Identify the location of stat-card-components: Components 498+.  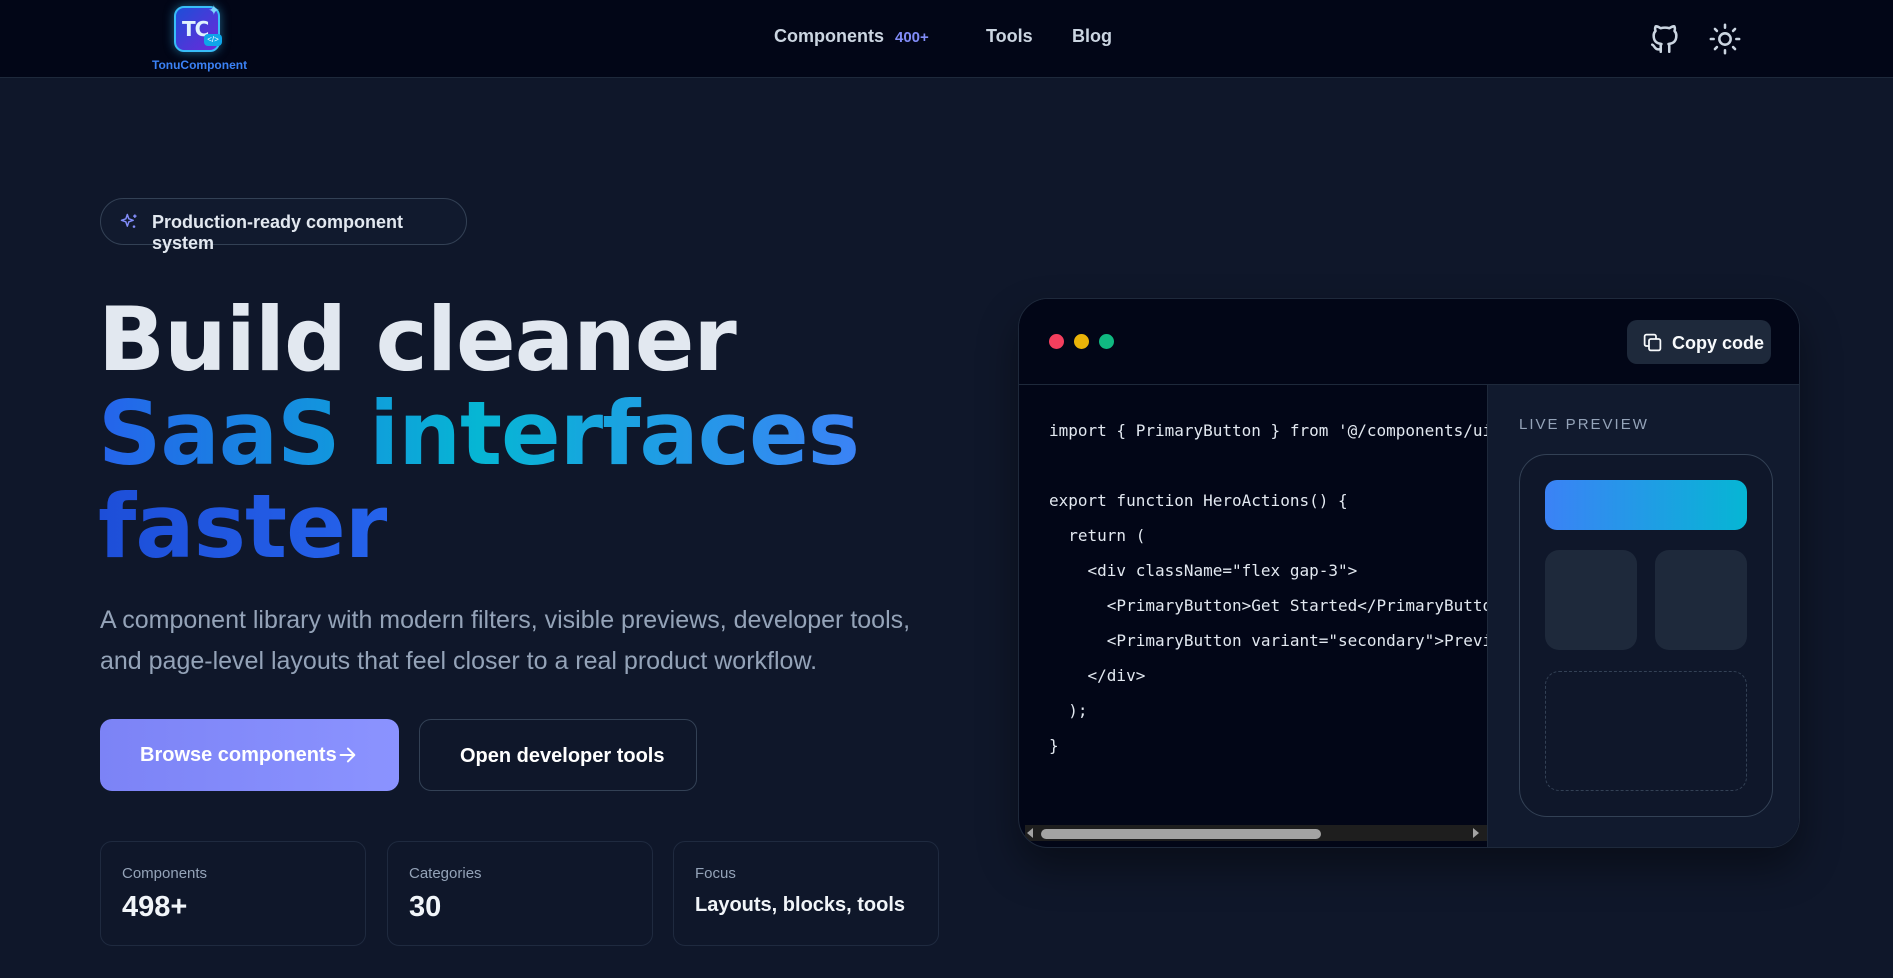
(233, 893).